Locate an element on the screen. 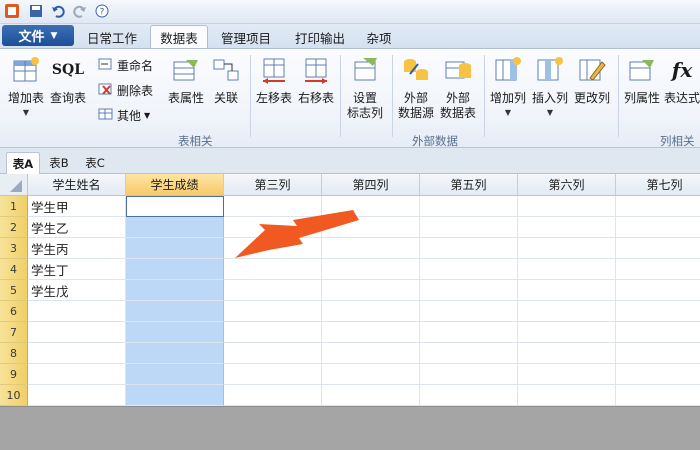  save-icon is located at coordinates (36, 11).